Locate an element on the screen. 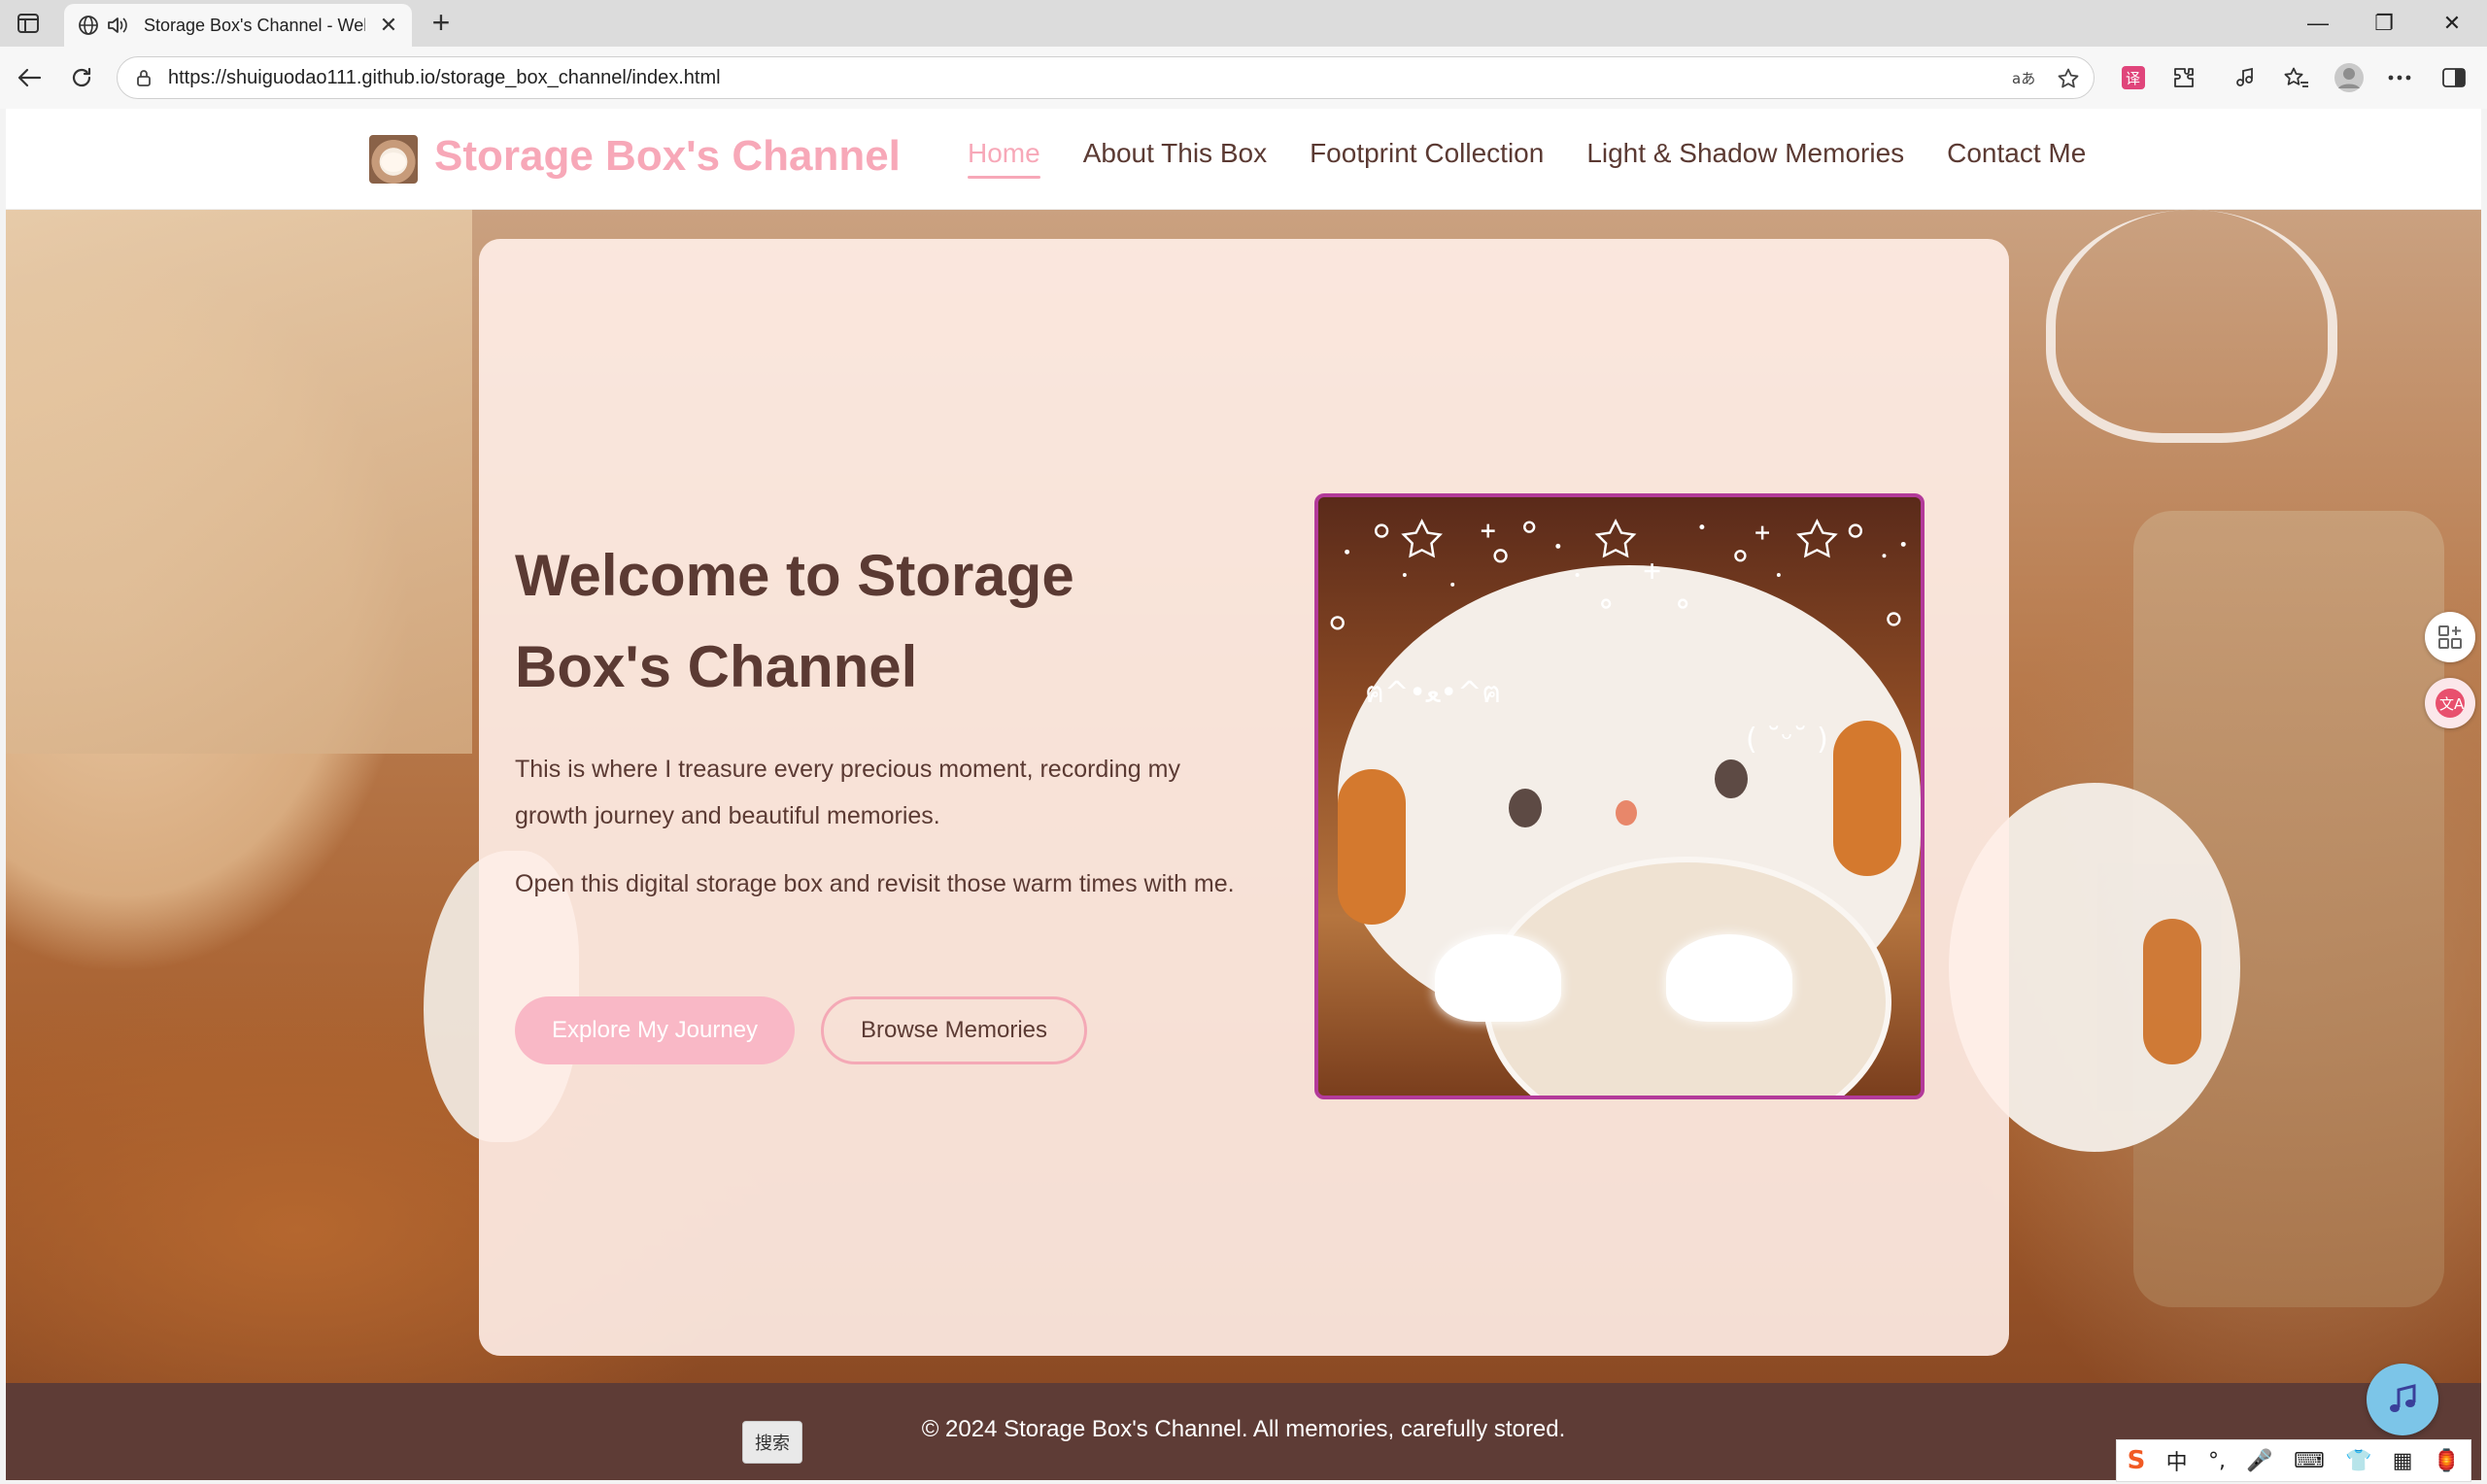  music-note-icon is located at coordinates (2402, 1399).